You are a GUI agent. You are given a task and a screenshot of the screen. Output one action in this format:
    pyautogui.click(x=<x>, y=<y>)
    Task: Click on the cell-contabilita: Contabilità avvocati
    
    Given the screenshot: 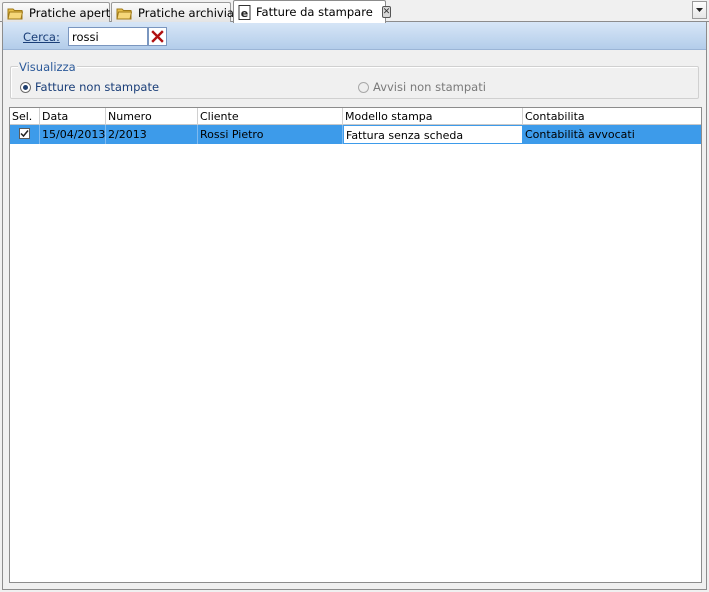 What is the action you would take?
    pyautogui.click(x=612, y=134)
    